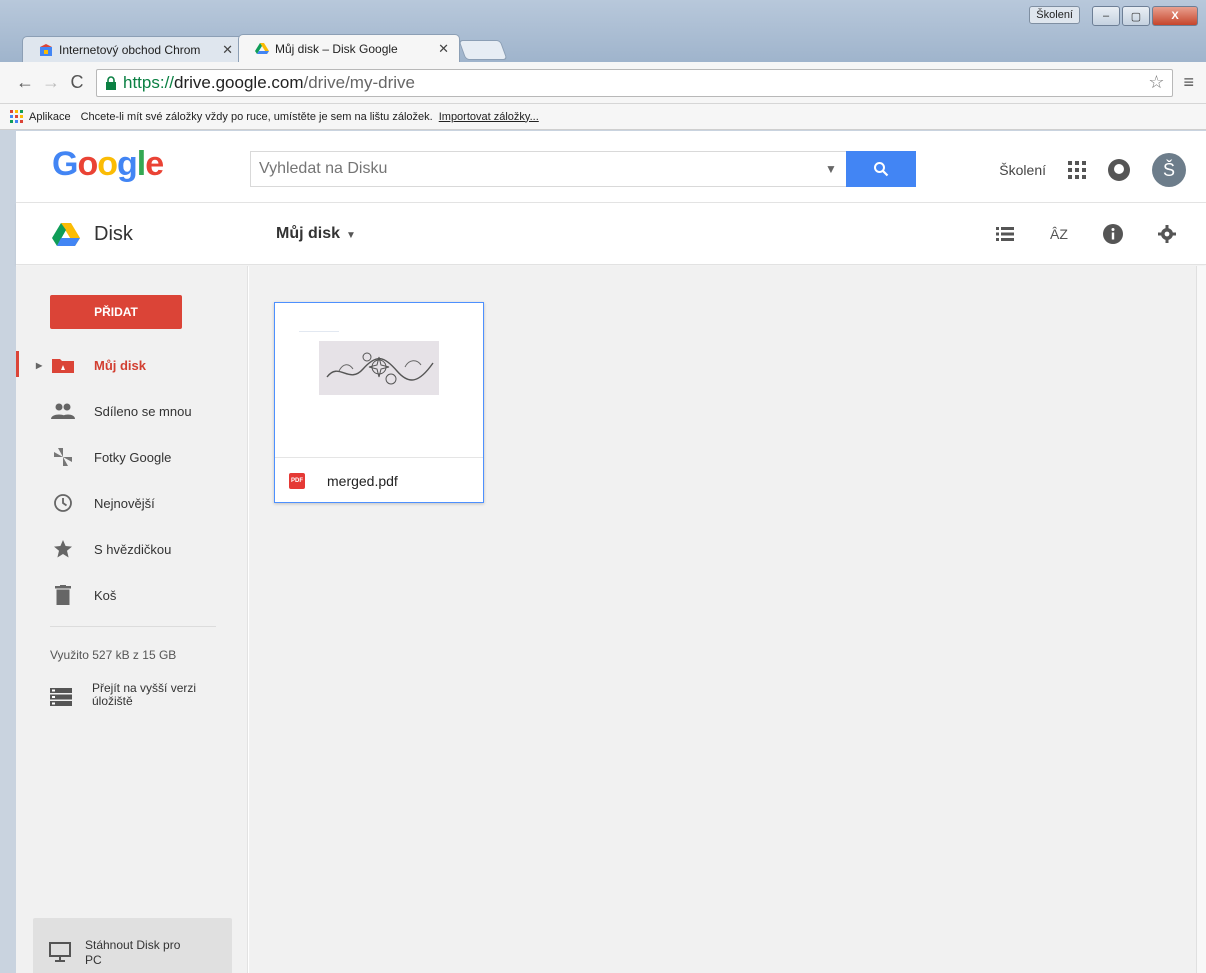 This screenshot has height=973, width=1206. I want to click on file-card: ―――――――――― PDF merged.pdf, so click(379, 402).